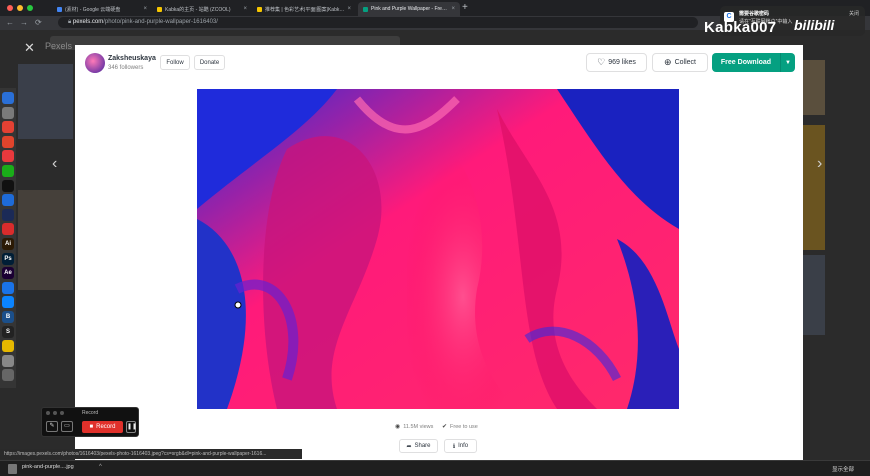 This screenshot has width=870, height=476. I want to click on like-button: ♡ 969 likes, so click(616, 62).